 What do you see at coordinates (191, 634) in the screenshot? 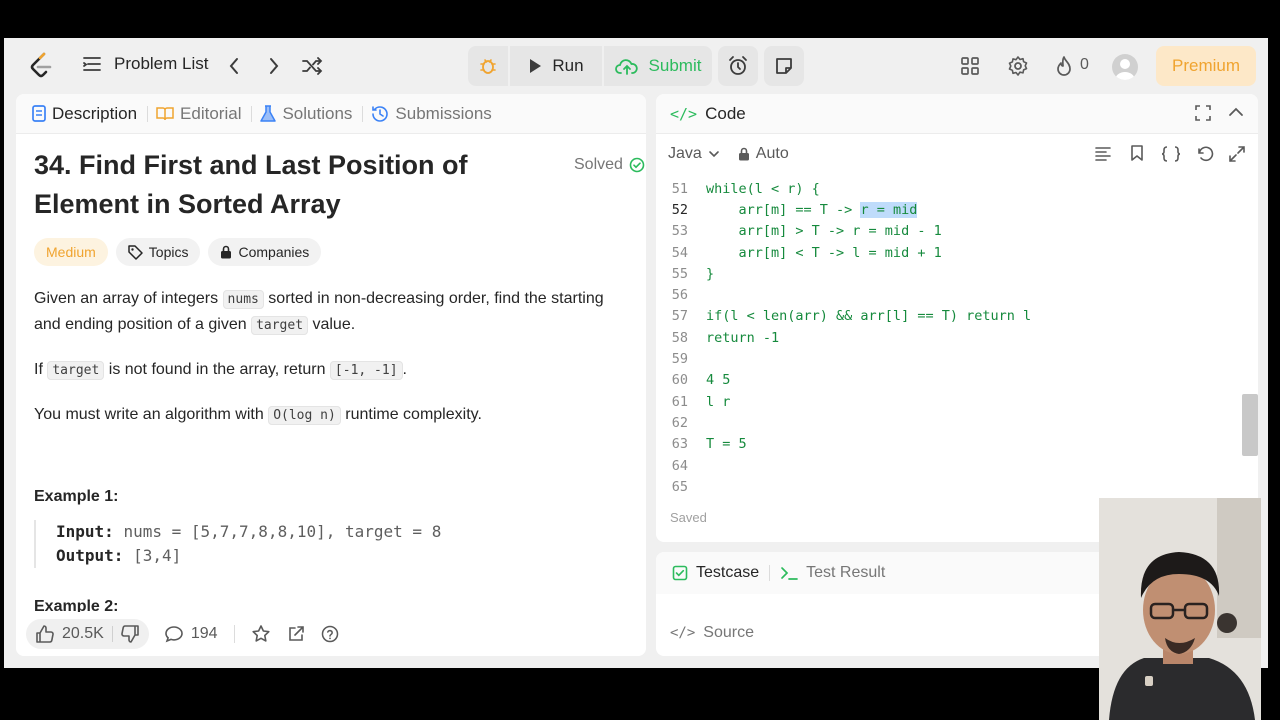
I see `comments-button: 194` at bounding box center [191, 634].